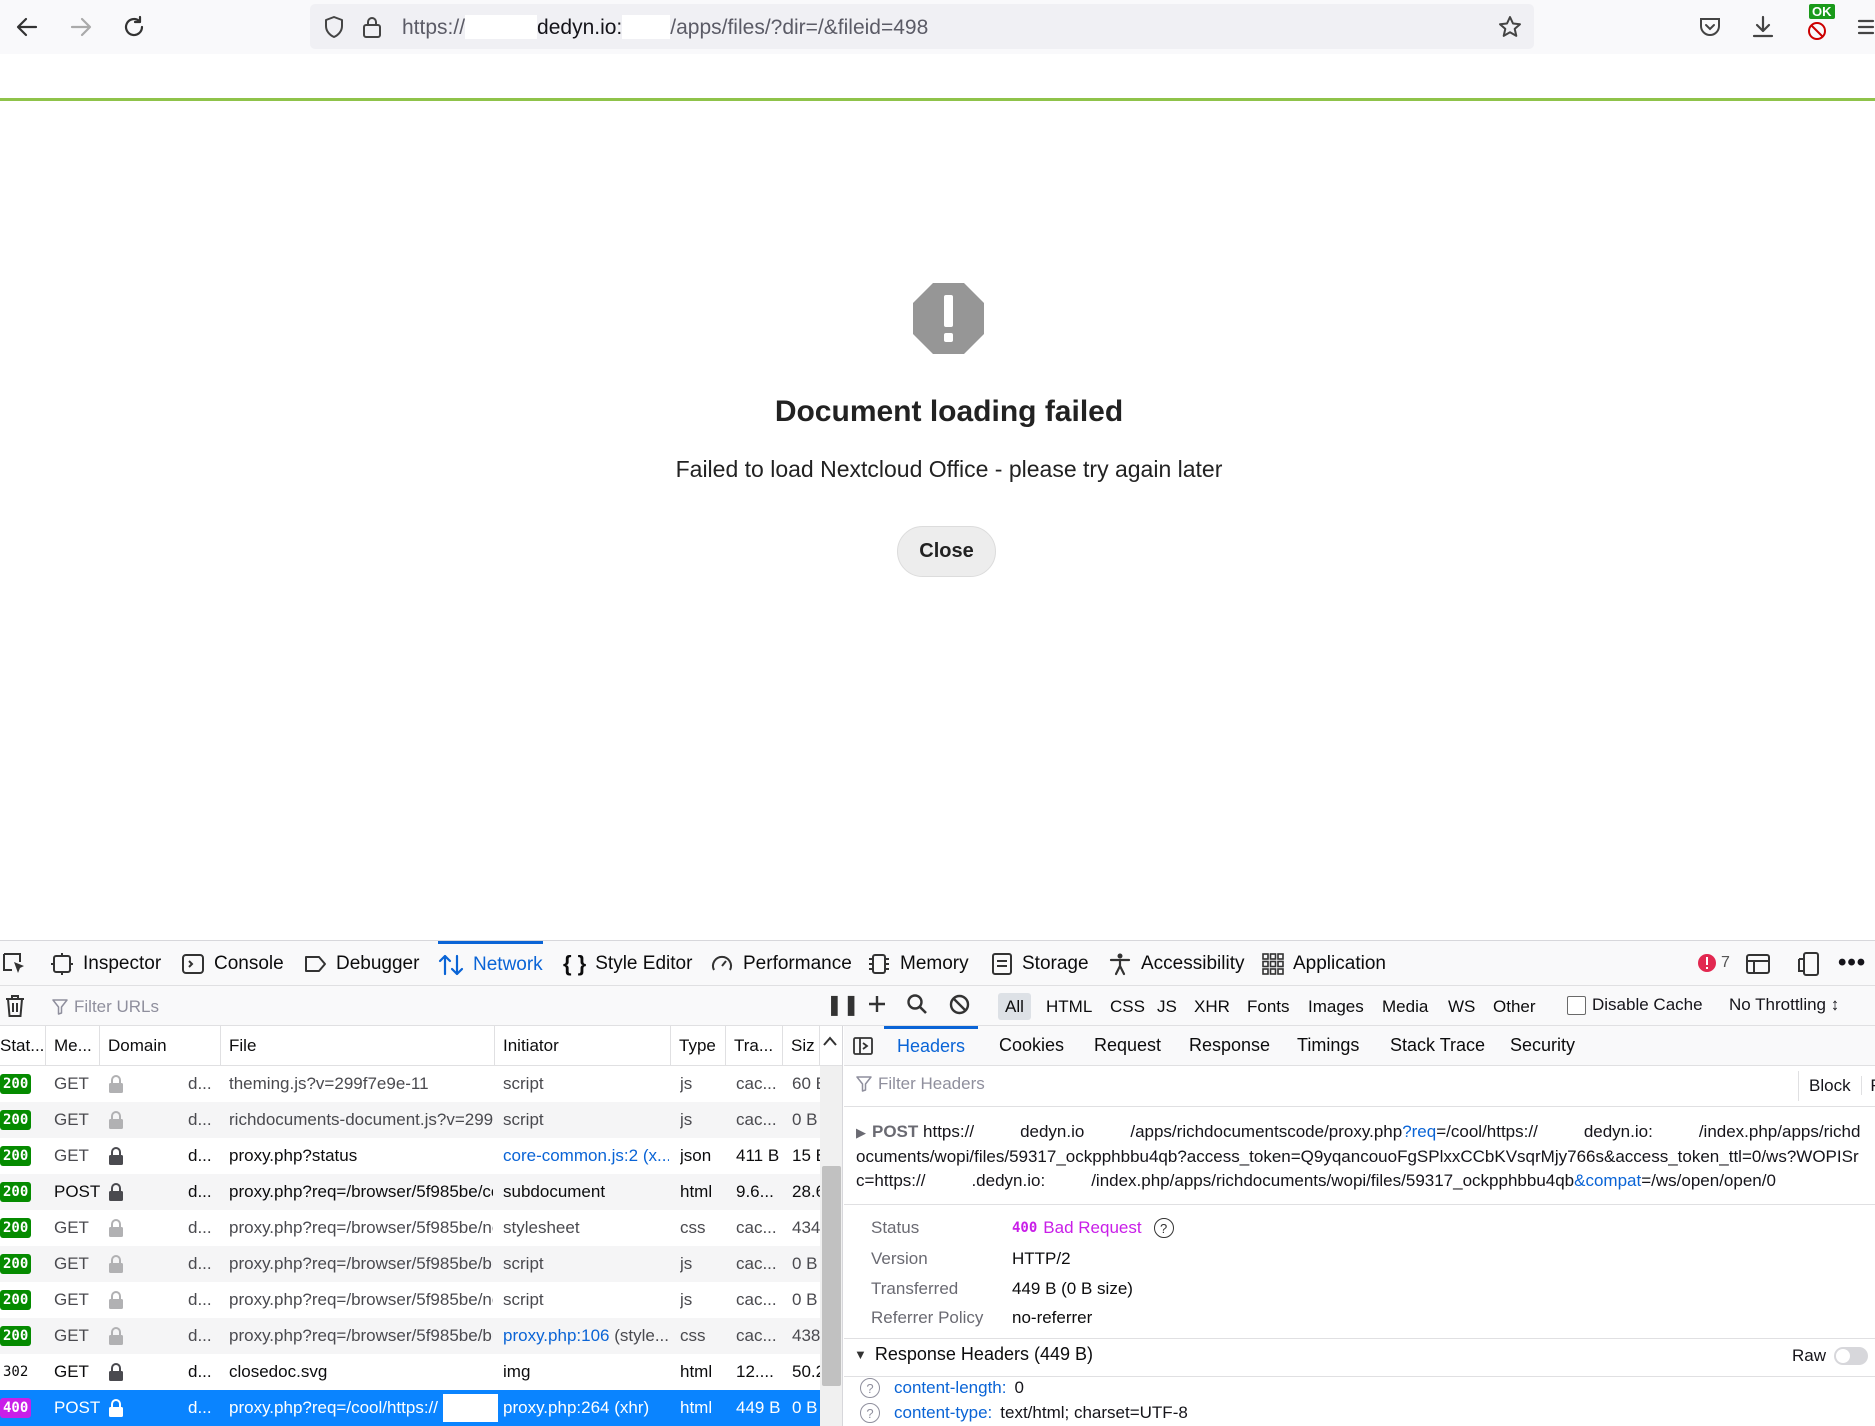  I want to click on url-query-key: ?req, so click(1419, 1131).